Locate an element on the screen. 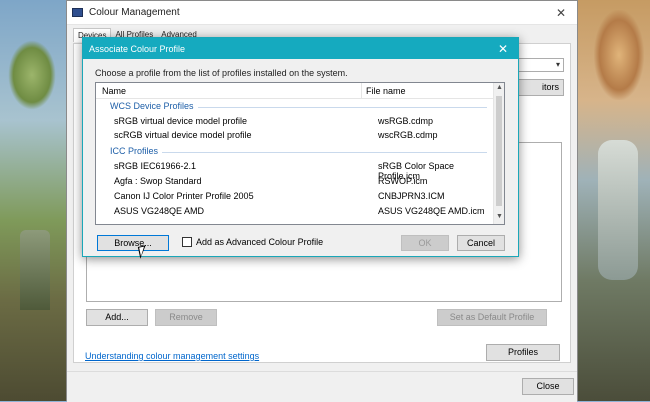 This screenshot has height=402, width=650. group-label: ICC Profiles is located at coordinates (134, 151).